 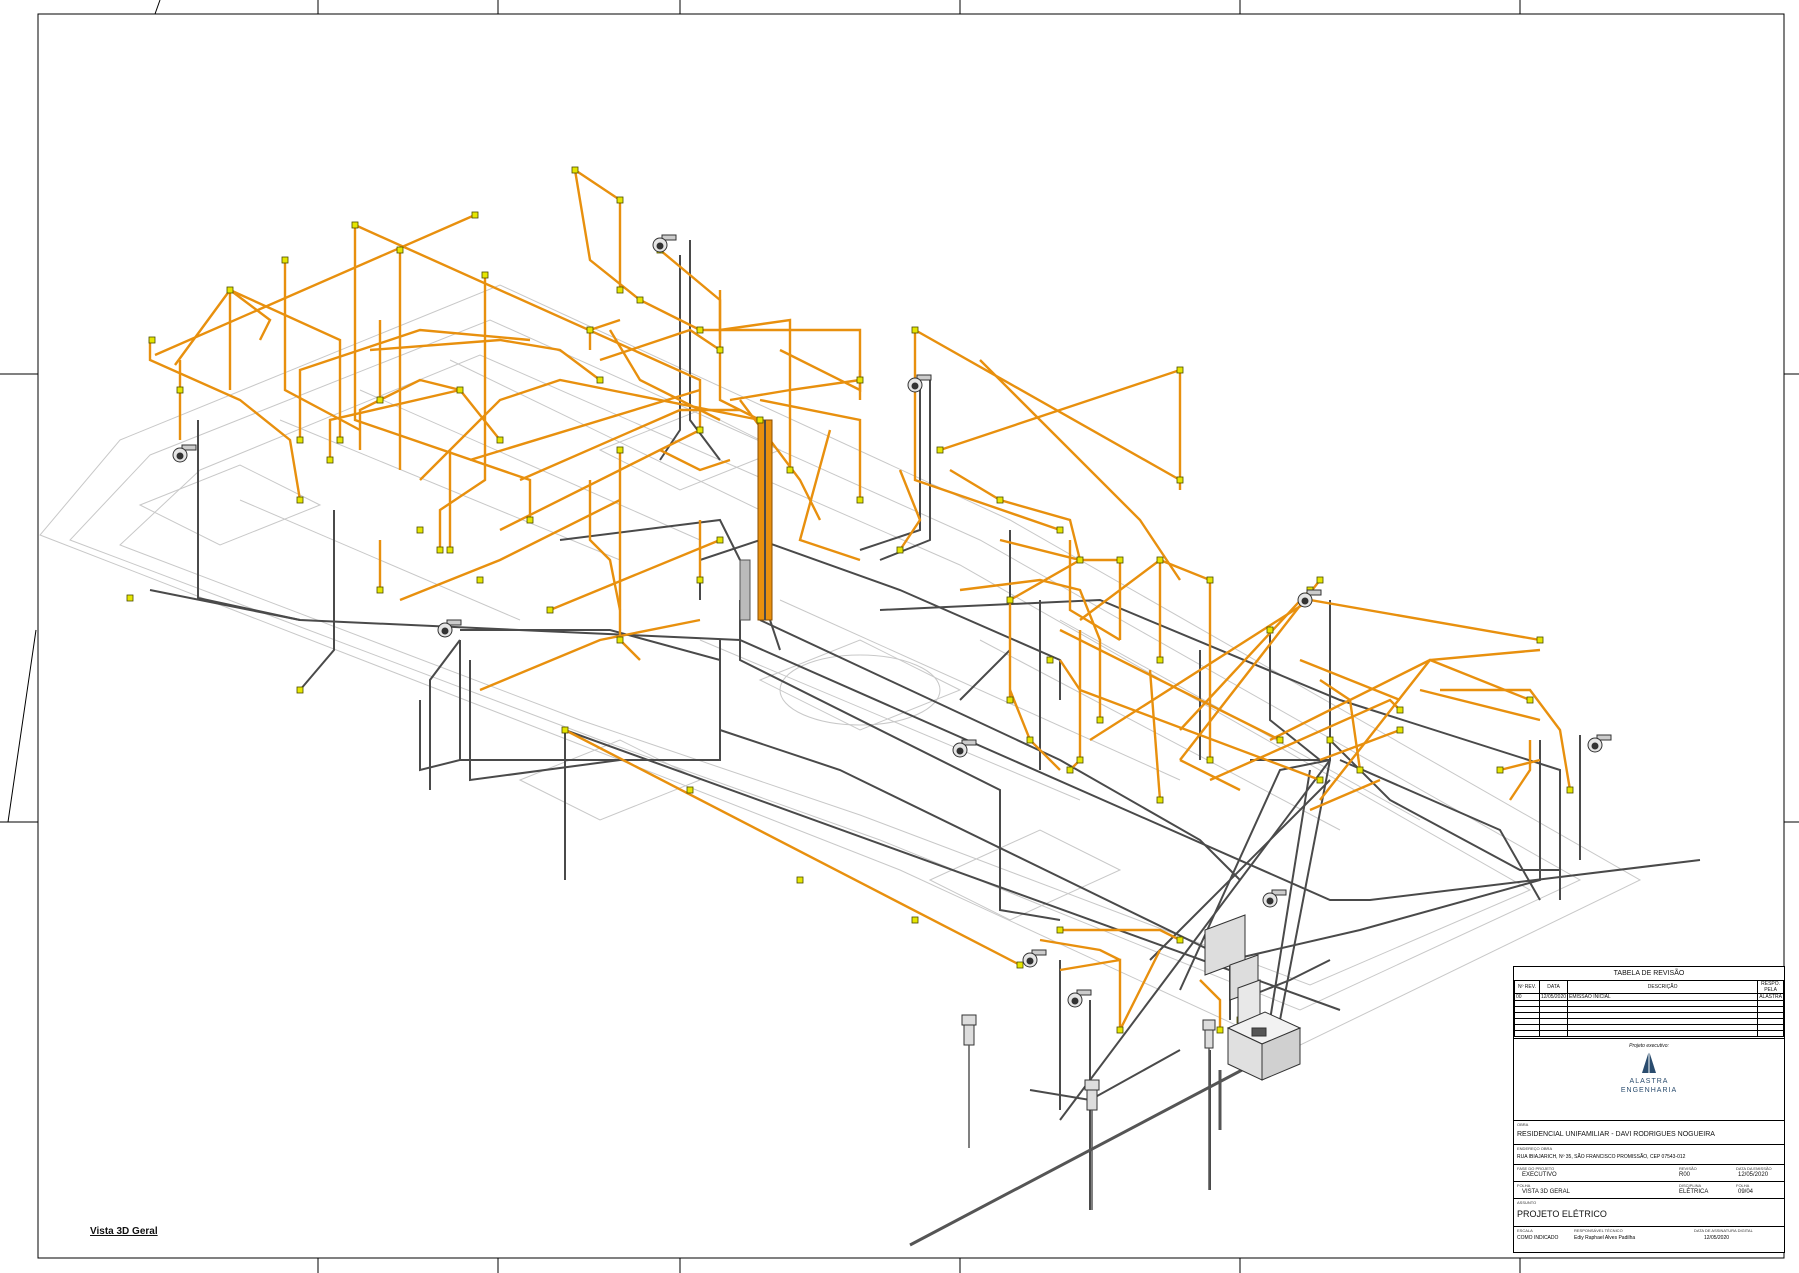 What do you see at coordinates (1649, 1033) in the screenshot?
I see `table-row` at bounding box center [1649, 1033].